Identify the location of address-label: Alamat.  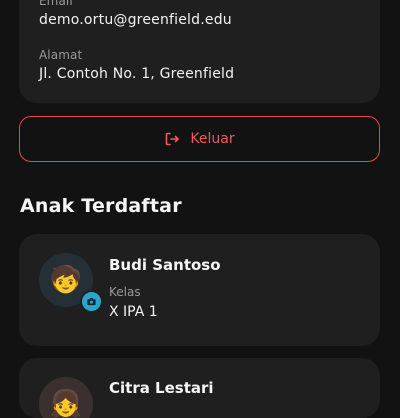
(61, 55).